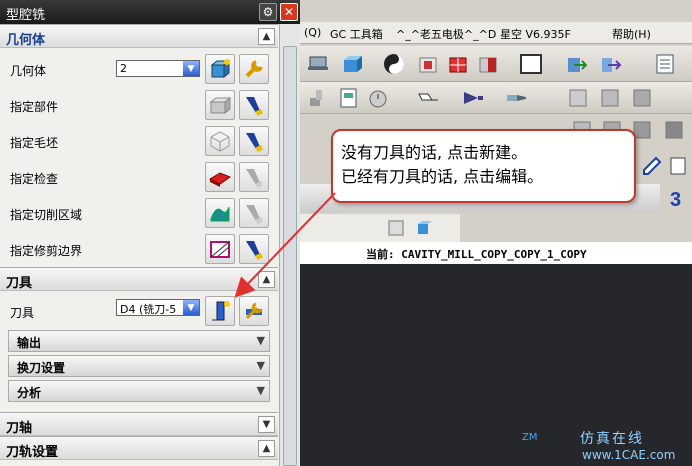 This screenshot has width=692, height=466. I want to click on flashlight-disabled-icon, so click(254, 214).